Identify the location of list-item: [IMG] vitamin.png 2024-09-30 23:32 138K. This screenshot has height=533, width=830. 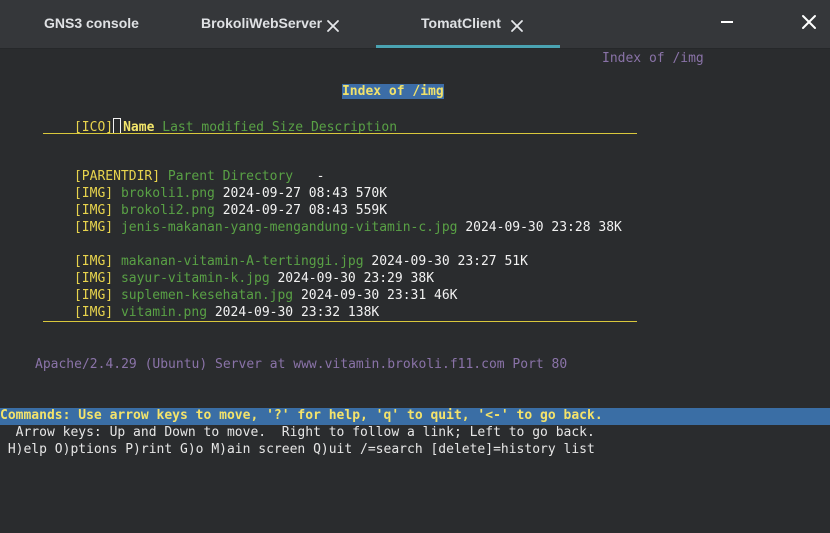
(203, 304).